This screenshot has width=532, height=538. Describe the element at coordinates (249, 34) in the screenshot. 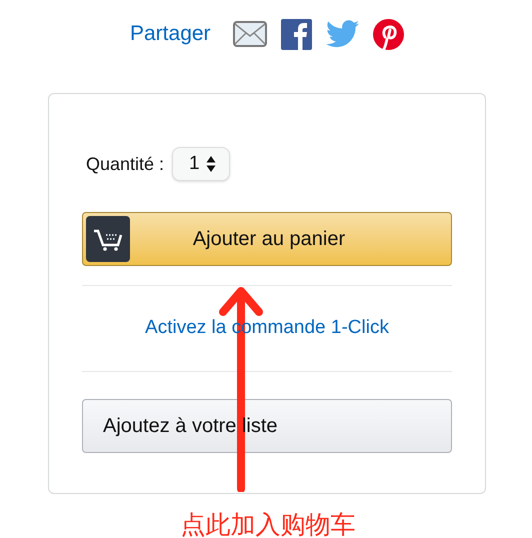

I see `mail-icon` at that location.